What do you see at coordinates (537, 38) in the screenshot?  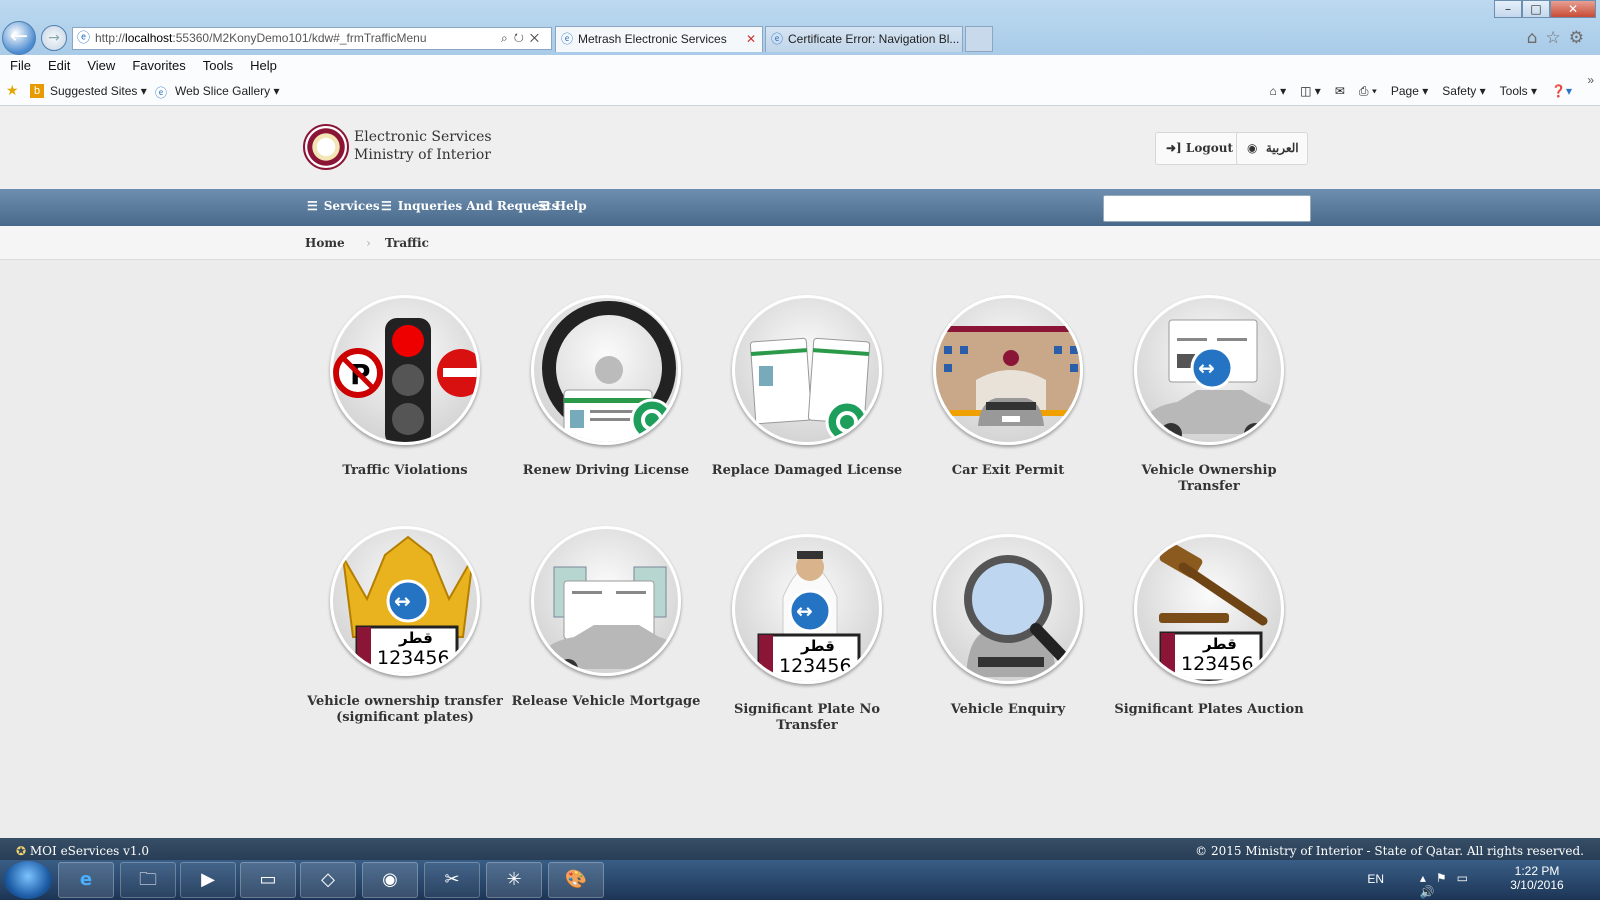 I see `stop-icon: ✕` at bounding box center [537, 38].